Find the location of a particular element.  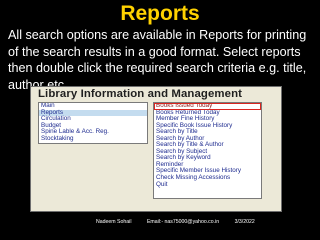

footer-email: Email:- nas75000@yahoo.co.in is located at coordinates (183, 222).